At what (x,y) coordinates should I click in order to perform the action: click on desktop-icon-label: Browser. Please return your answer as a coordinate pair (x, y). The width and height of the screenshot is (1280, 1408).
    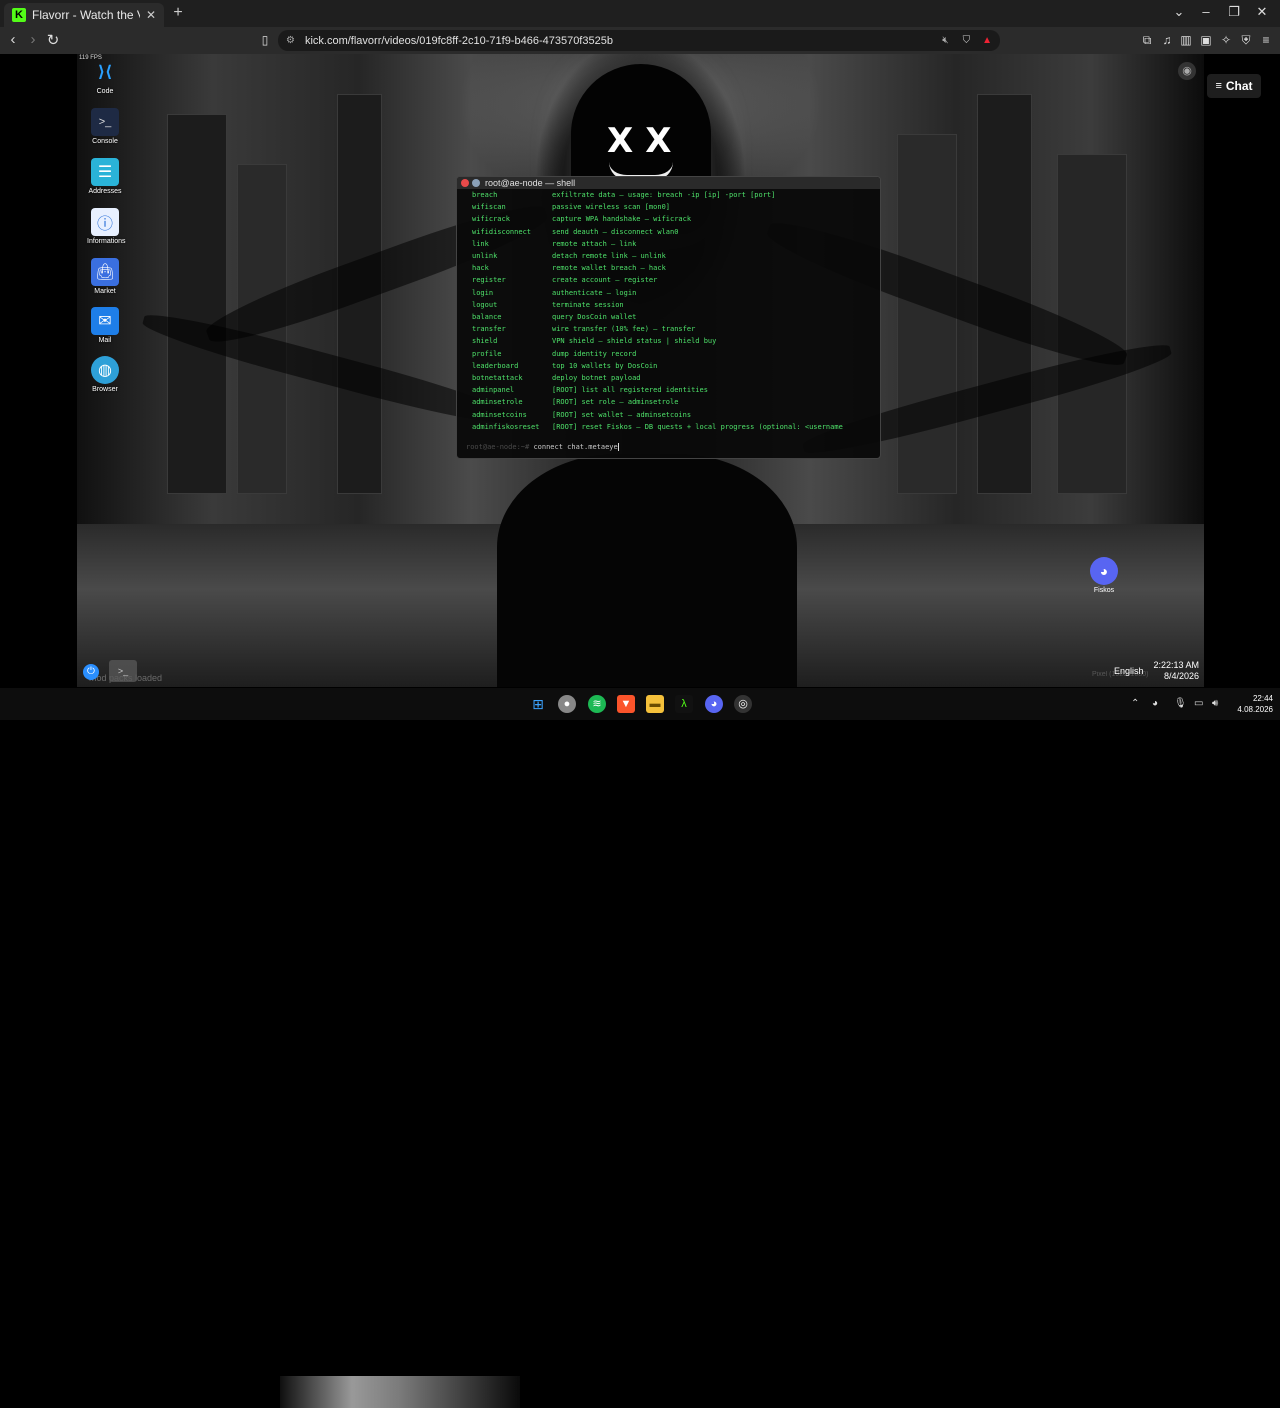
    Looking at the image, I should click on (105, 389).